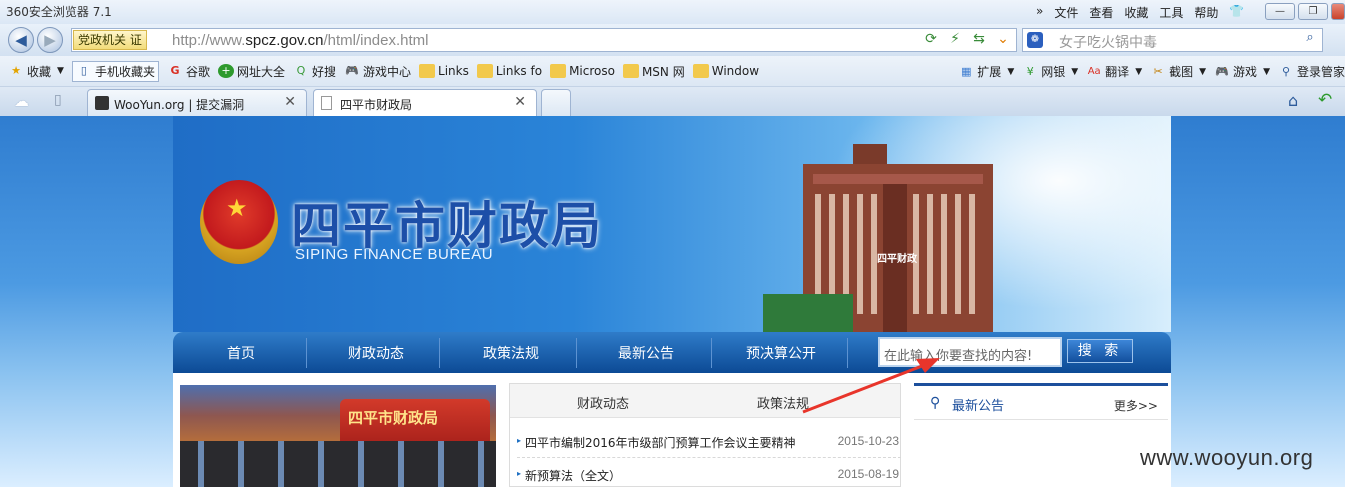 Image resolution: width=1345 pixels, height=487 pixels. What do you see at coordinates (1136, 405) in the screenshot?
I see `more-link: 更多>>` at bounding box center [1136, 405].